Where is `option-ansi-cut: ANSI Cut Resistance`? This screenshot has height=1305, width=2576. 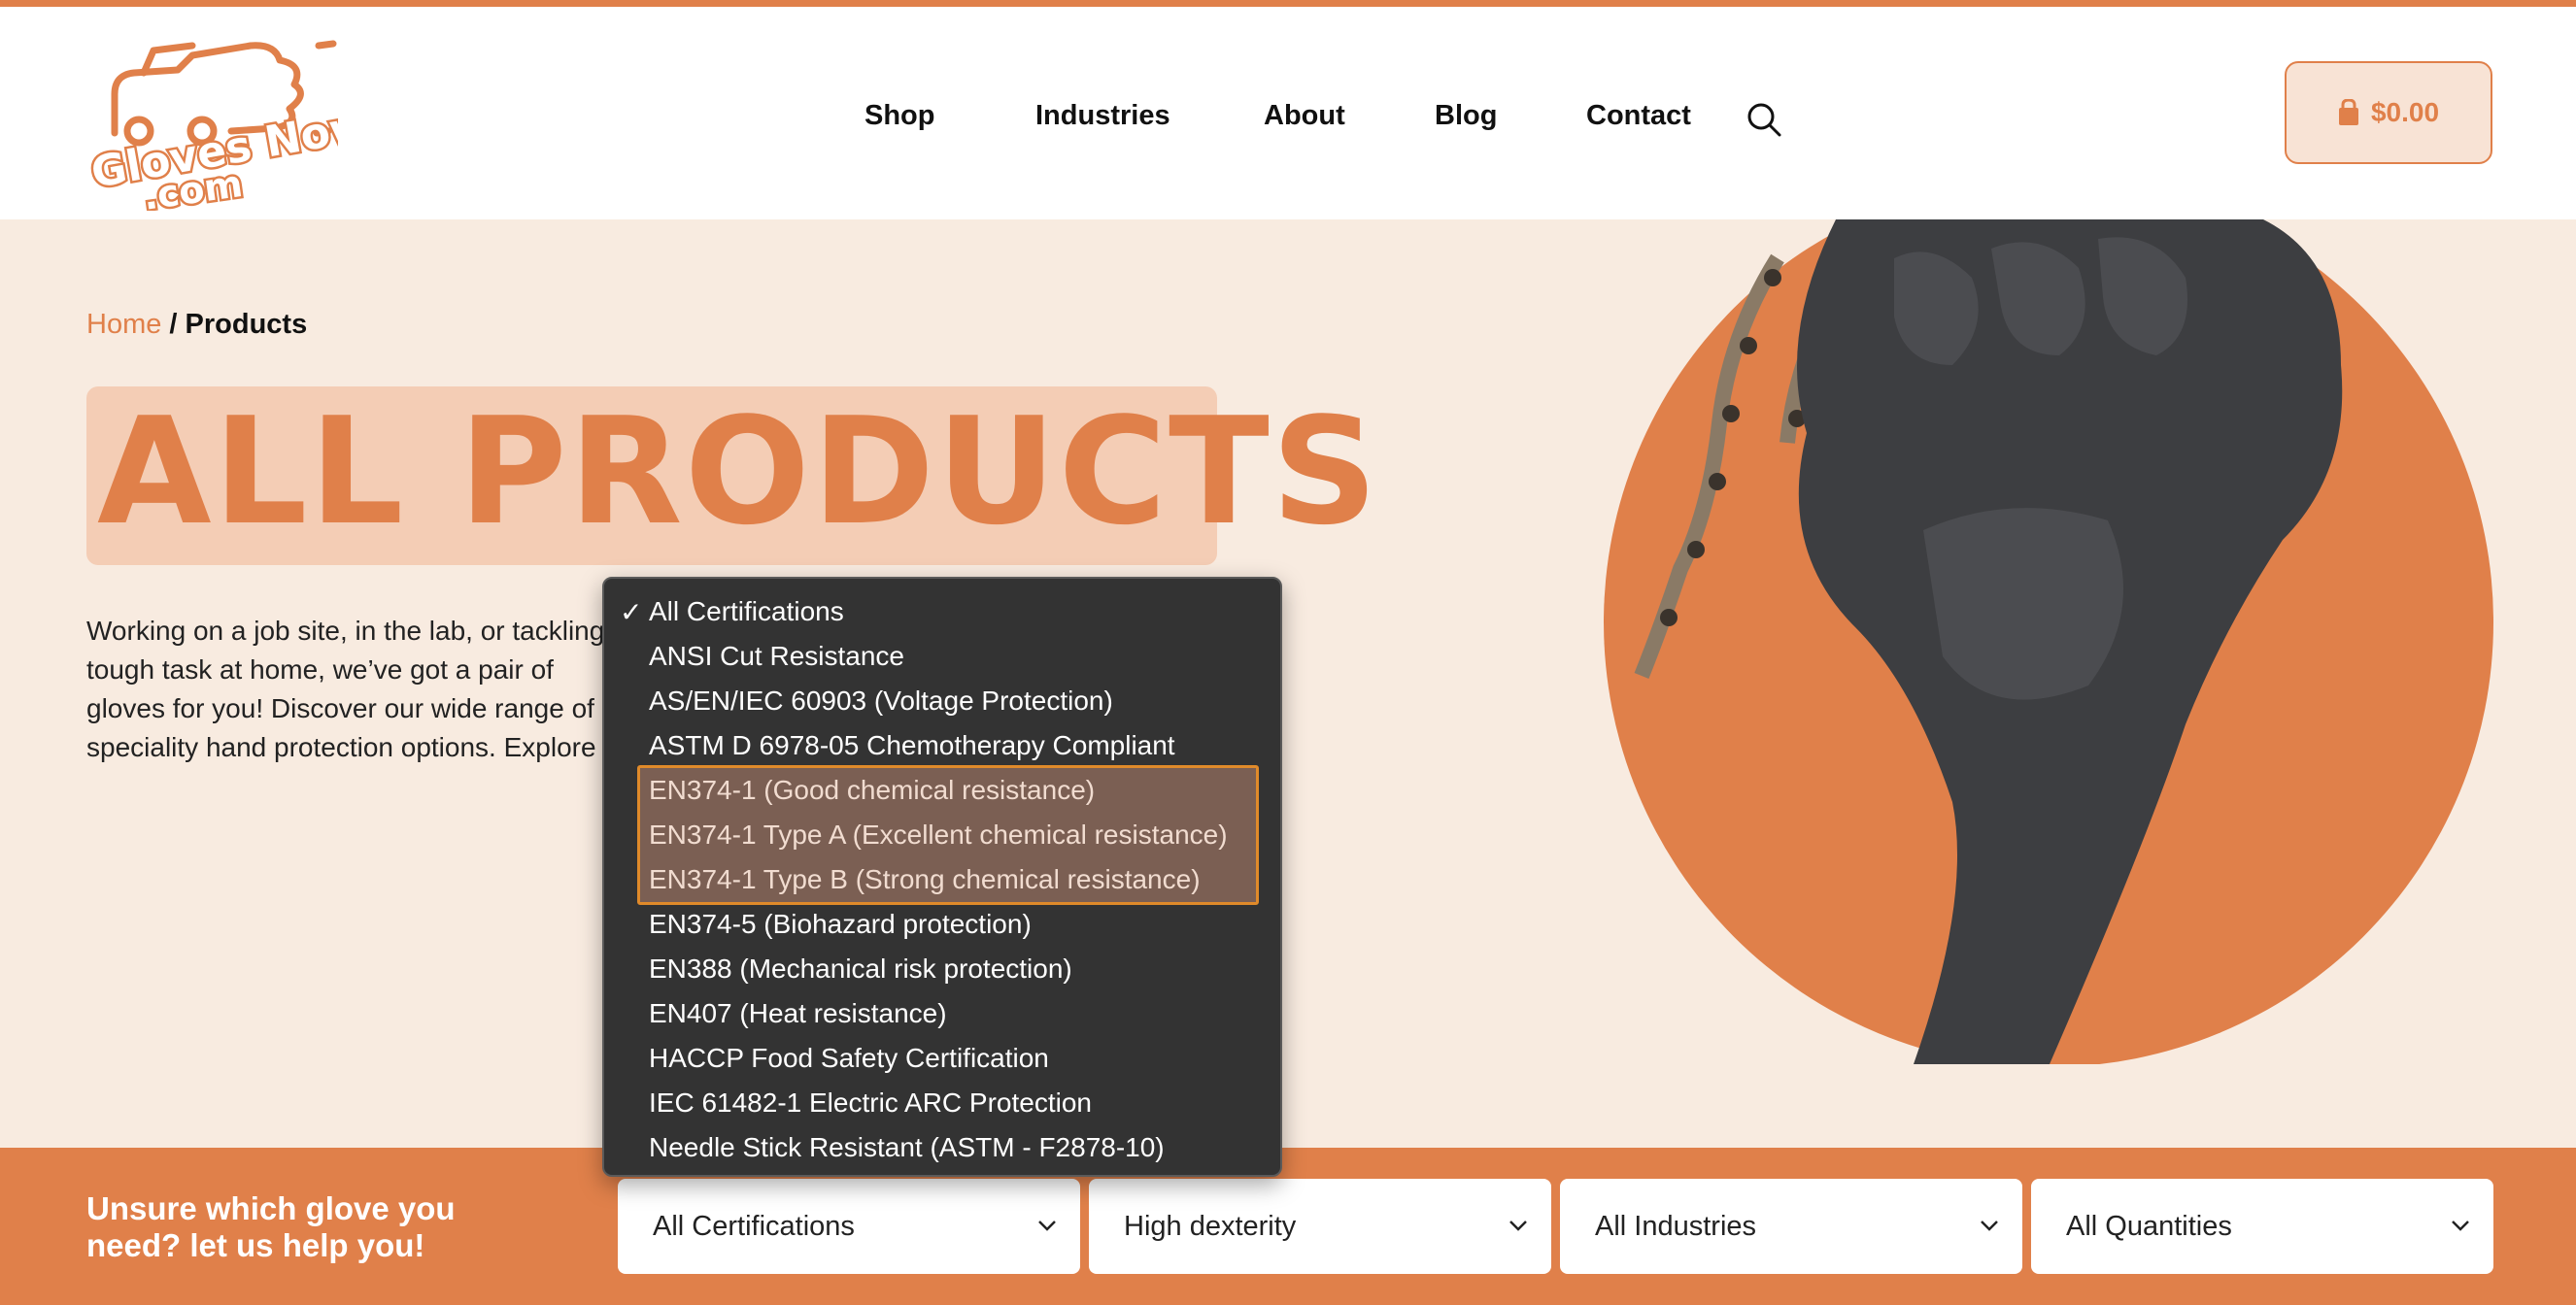 option-ansi-cut: ANSI Cut Resistance is located at coordinates (776, 656).